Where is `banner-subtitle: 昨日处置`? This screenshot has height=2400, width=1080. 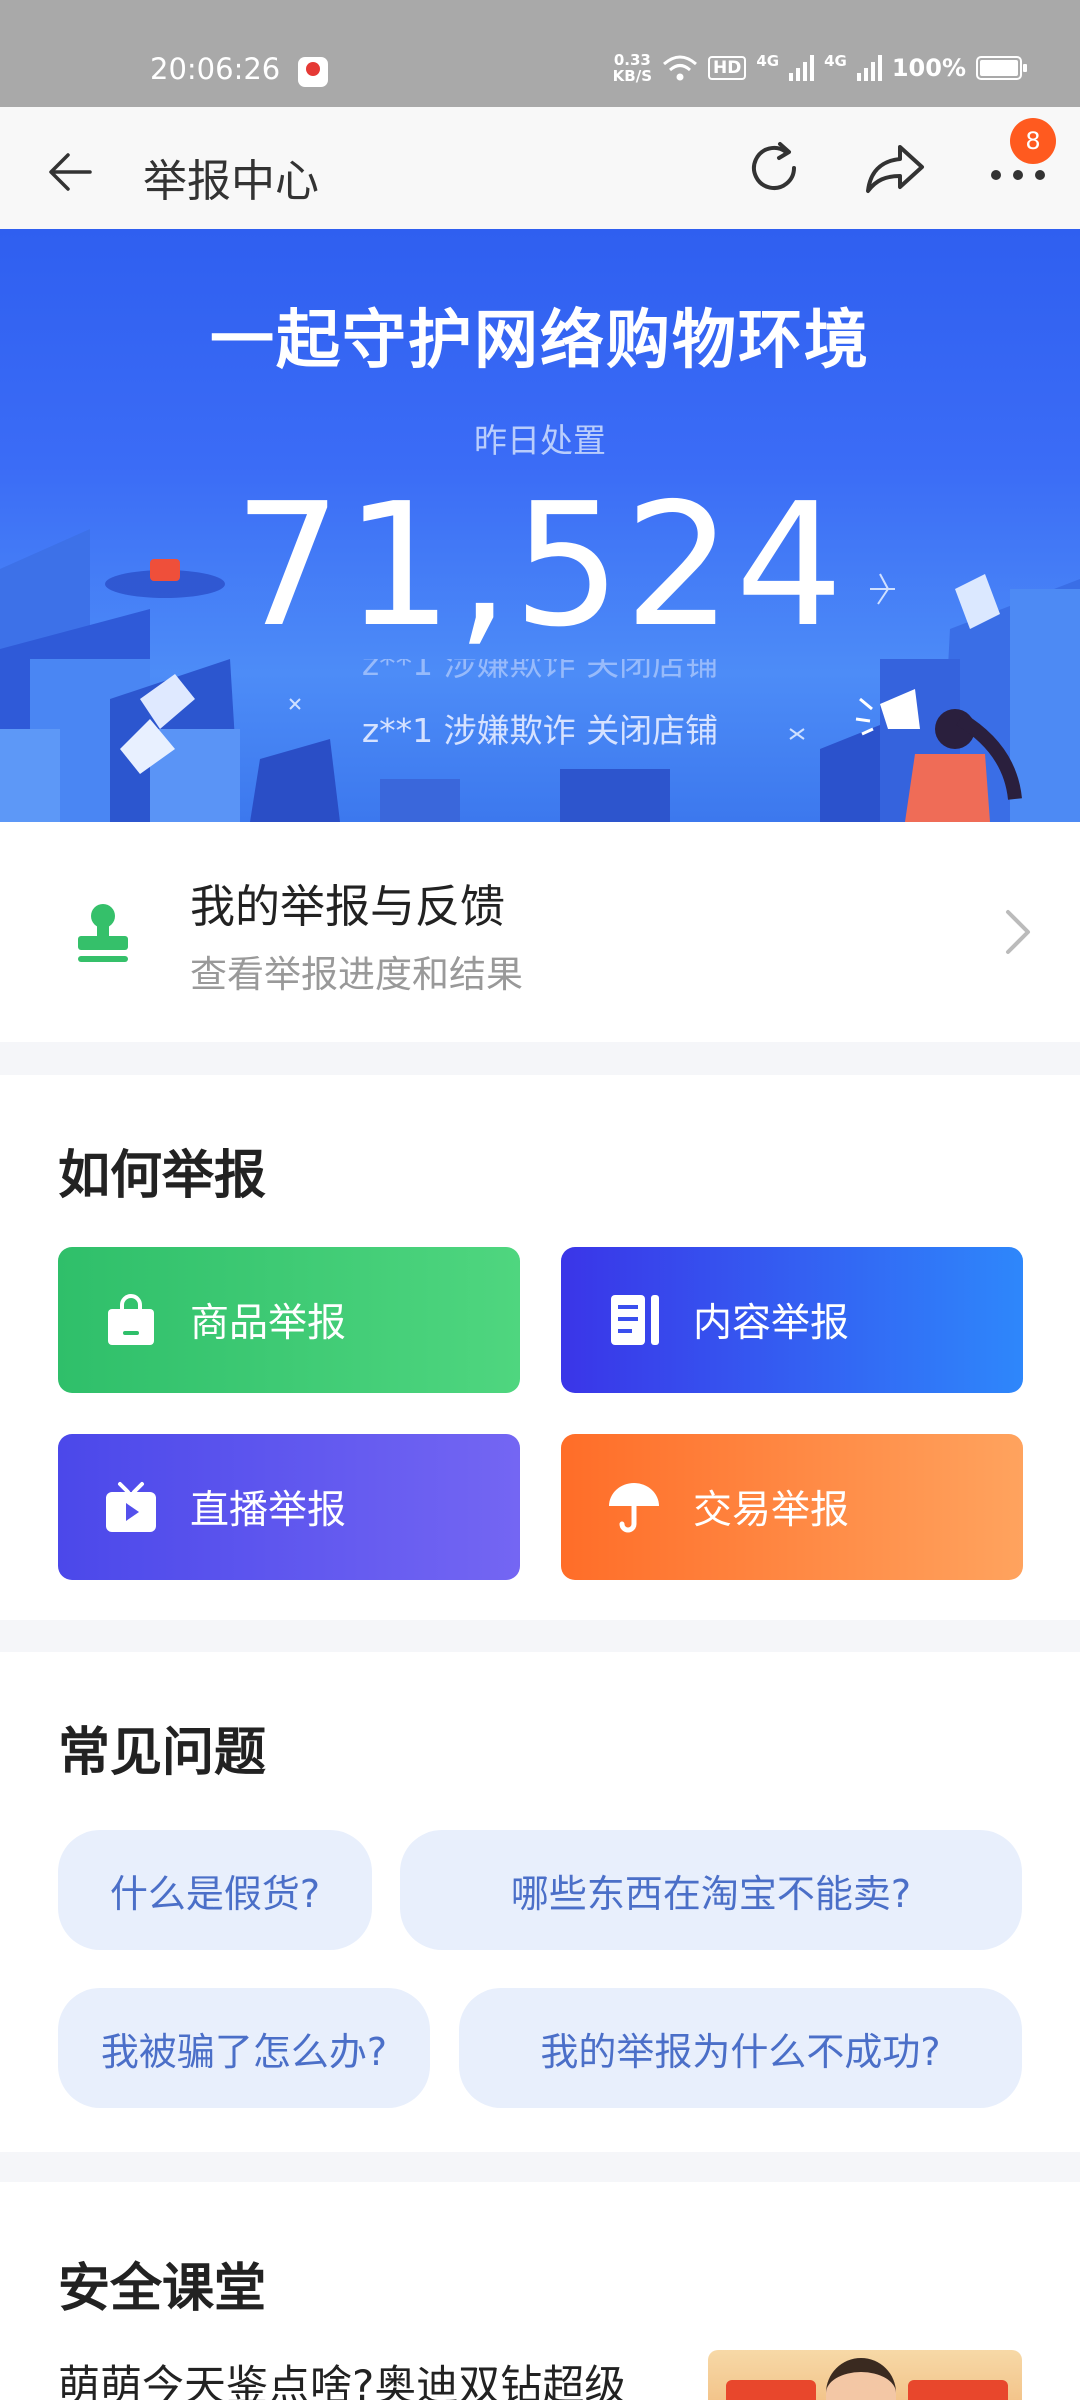
banner-subtitle: 昨日处置 is located at coordinates (540, 440).